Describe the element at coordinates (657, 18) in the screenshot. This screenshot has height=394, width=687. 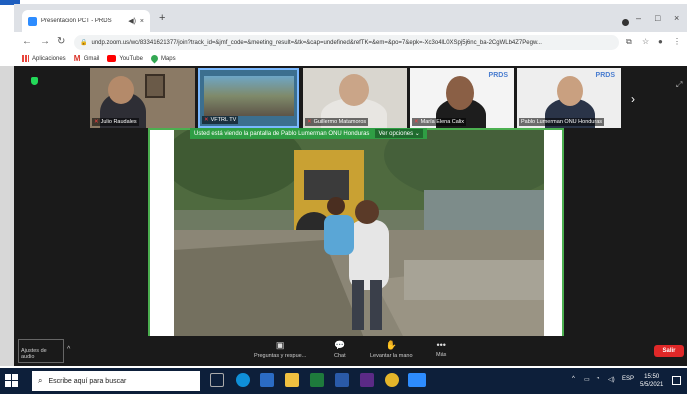
I see `maximize-button: □` at that location.